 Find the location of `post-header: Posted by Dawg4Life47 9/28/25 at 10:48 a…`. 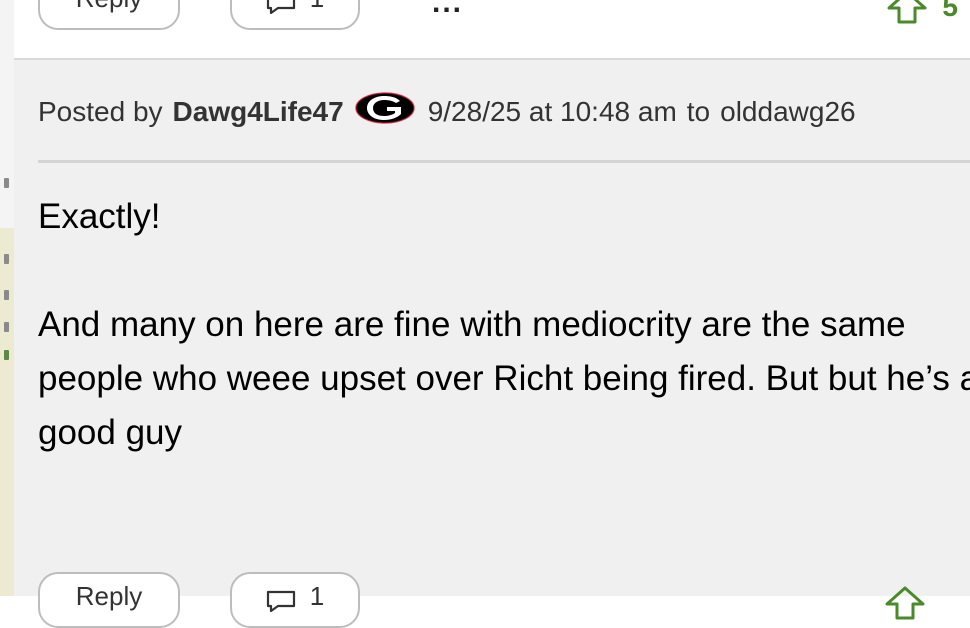

post-header: Posted by Dawg4Life47 9/28/25 at 10:48 a… is located at coordinates (504, 112).